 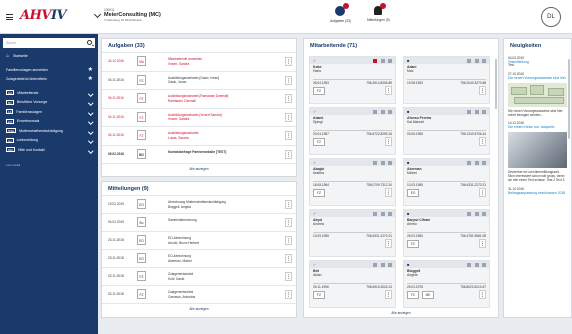 I want to click on message-row: 04.02.2019 Bu Sammelabrechnung ⋮, so click(x=199, y=222).